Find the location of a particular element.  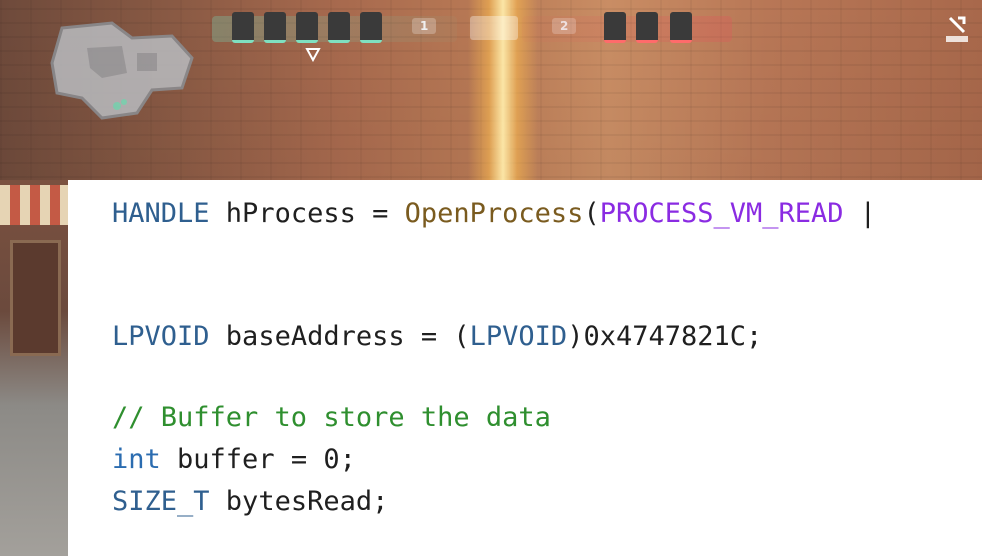

team-score: 1 is located at coordinates (424, 26).